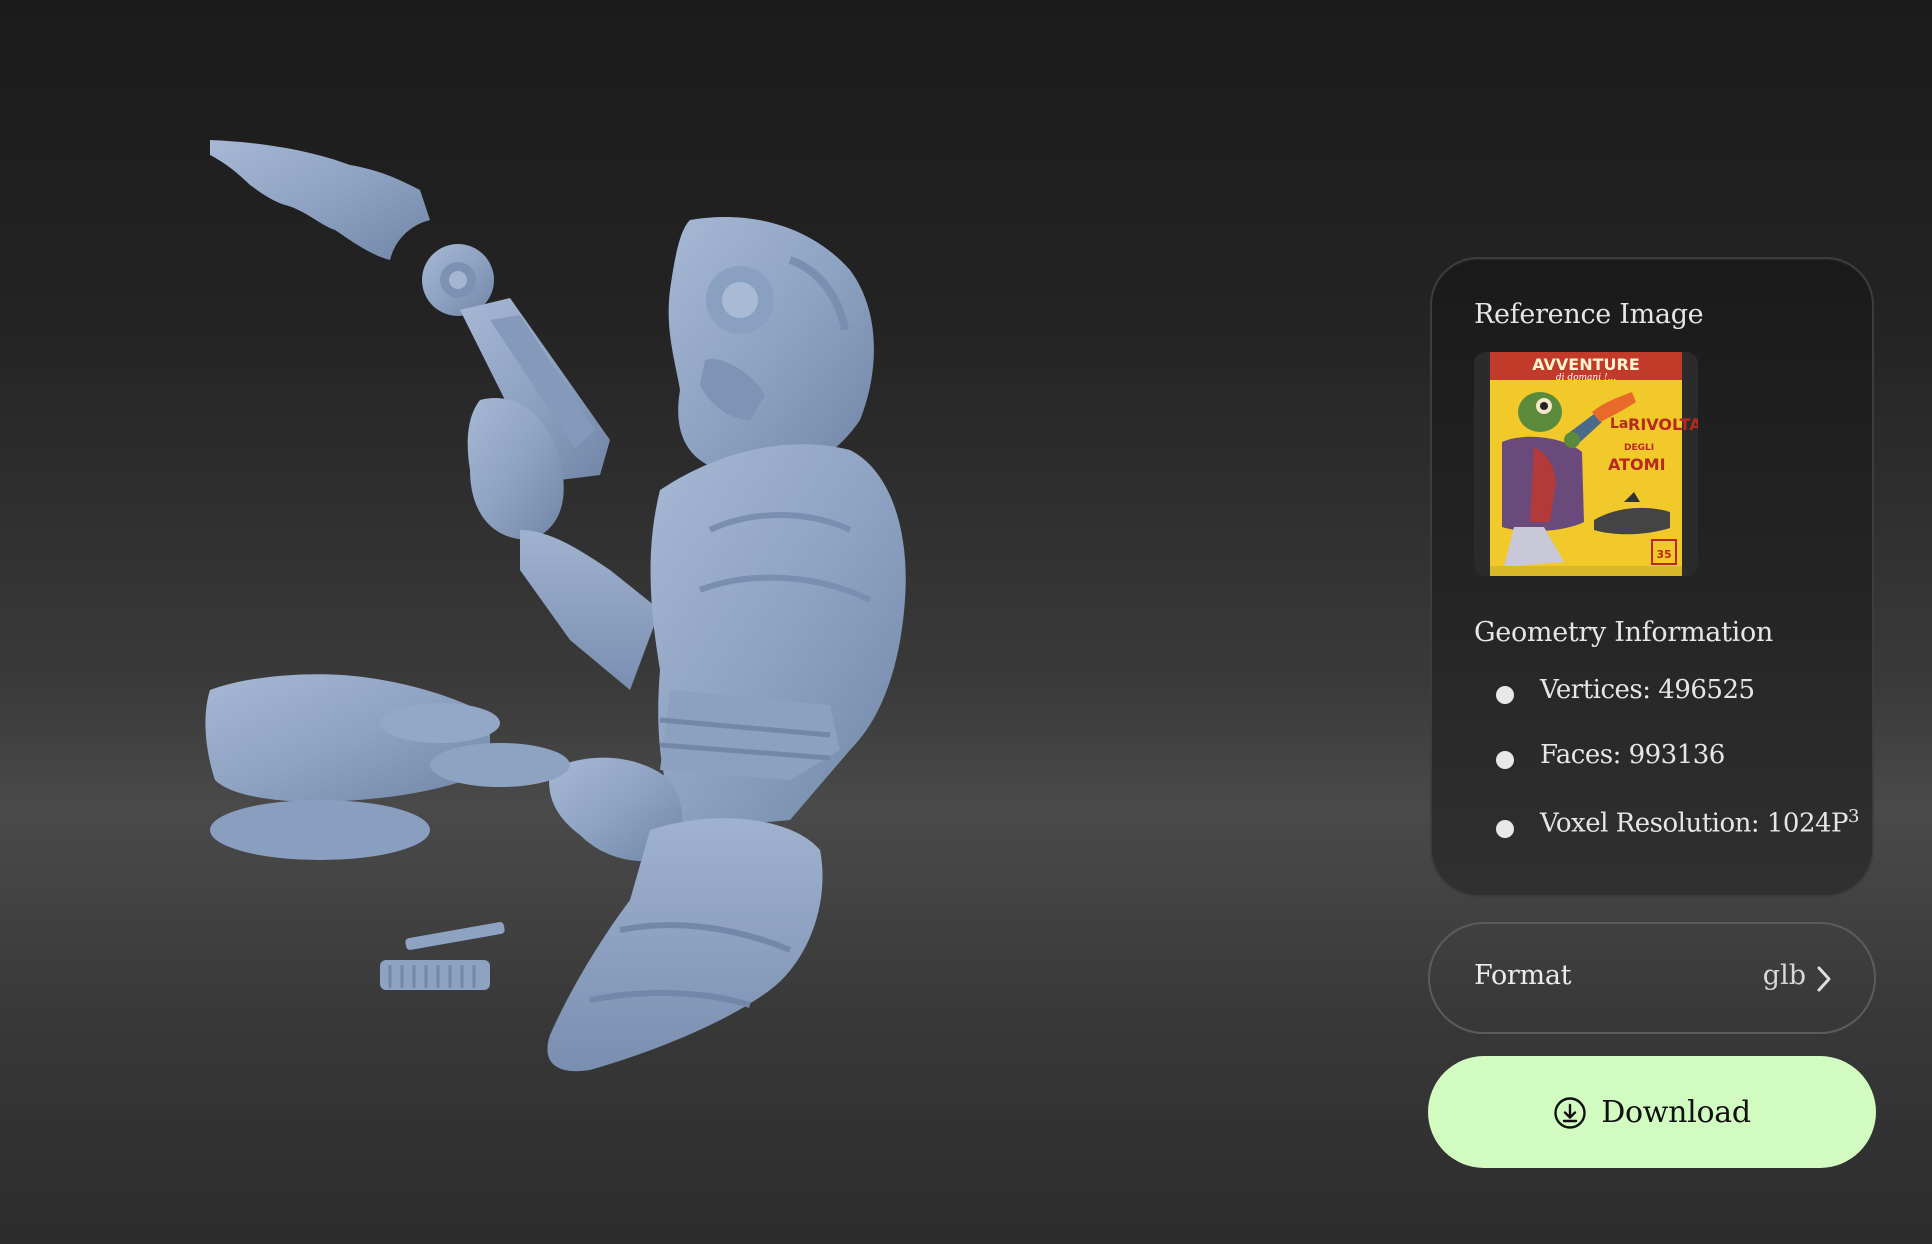  I want to click on voxel-resolution-exponent: 3, so click(1853, 816).